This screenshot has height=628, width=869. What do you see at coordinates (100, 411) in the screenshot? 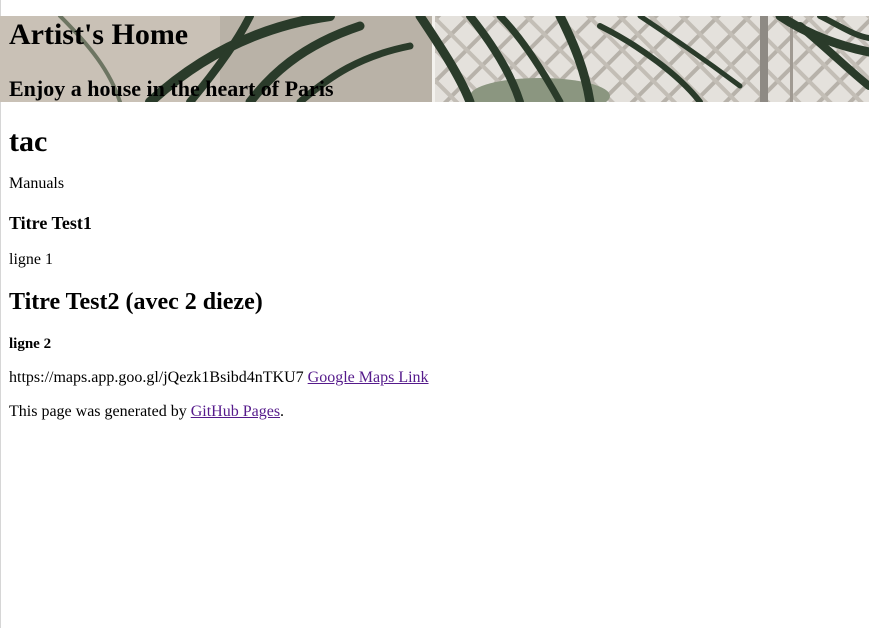
I see `footer-prefix: This page was generated by` at bounding box center [100, 411].